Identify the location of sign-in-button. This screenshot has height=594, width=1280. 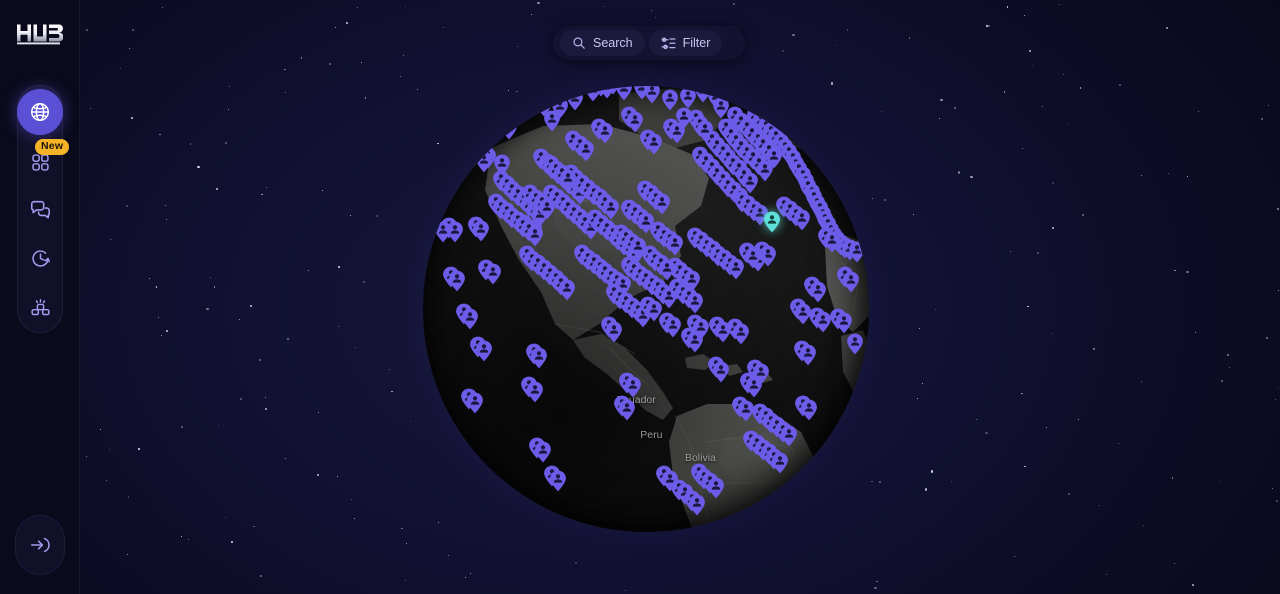
(40, 545).